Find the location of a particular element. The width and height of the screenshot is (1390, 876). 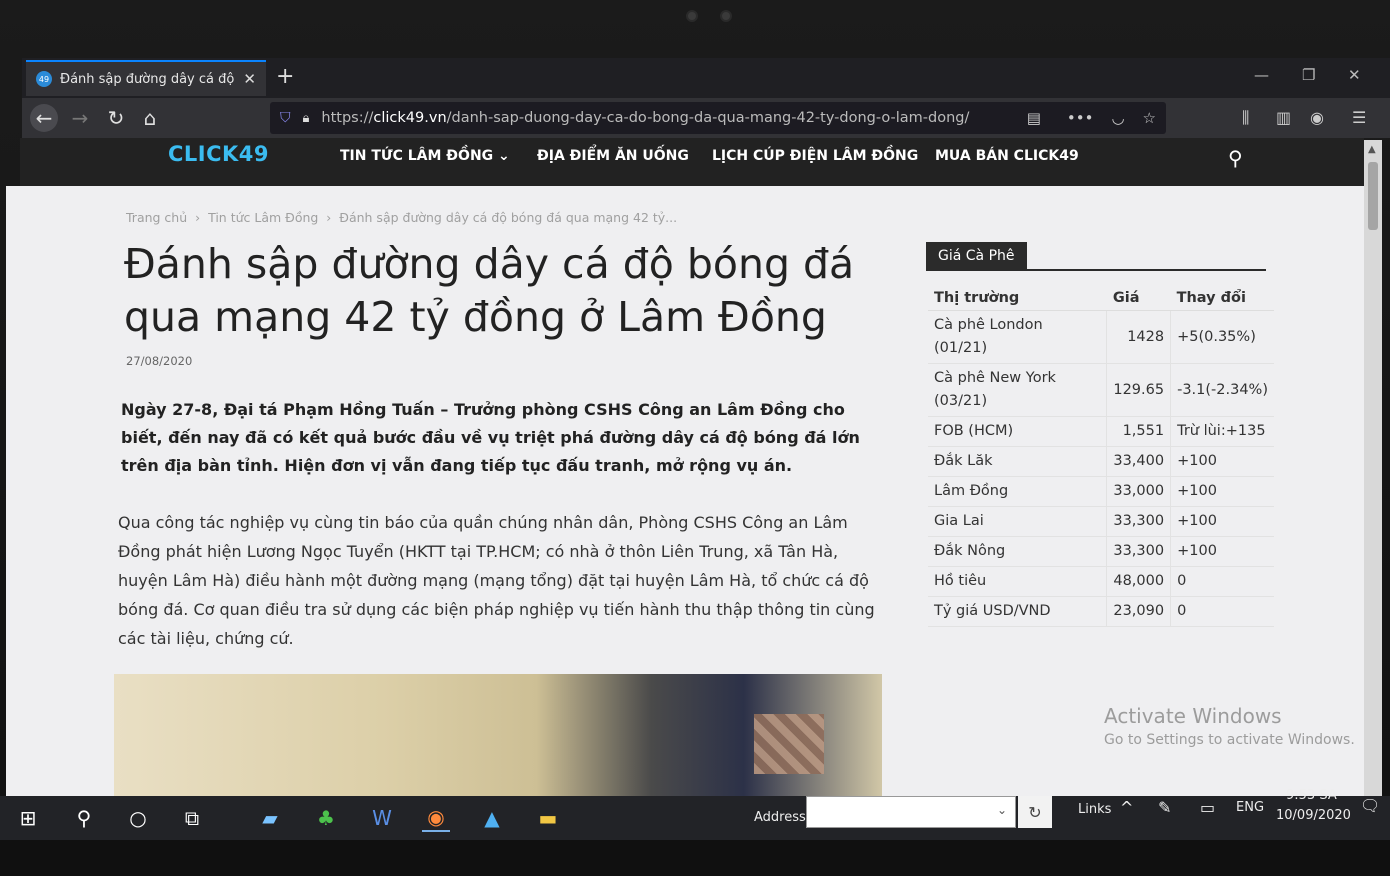

sidebar-icon: ▥ is located at coordinates (1283, 117).